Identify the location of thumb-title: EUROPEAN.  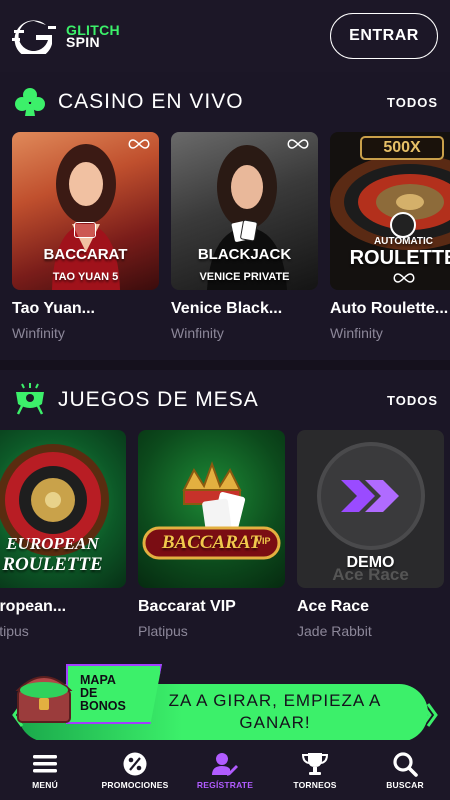
(52, 543).